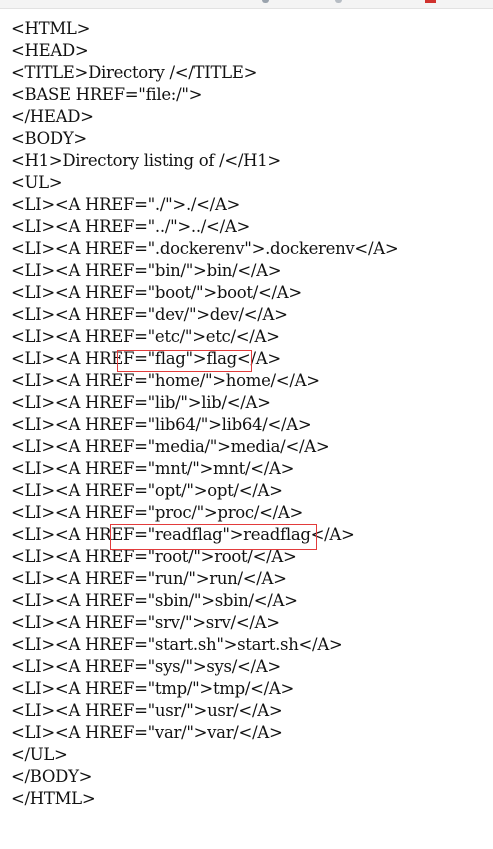  What do you see at coordinates (52, 776) in the screenshot?
I see `source-line: </BODY>` at bounding box center [52, 776].